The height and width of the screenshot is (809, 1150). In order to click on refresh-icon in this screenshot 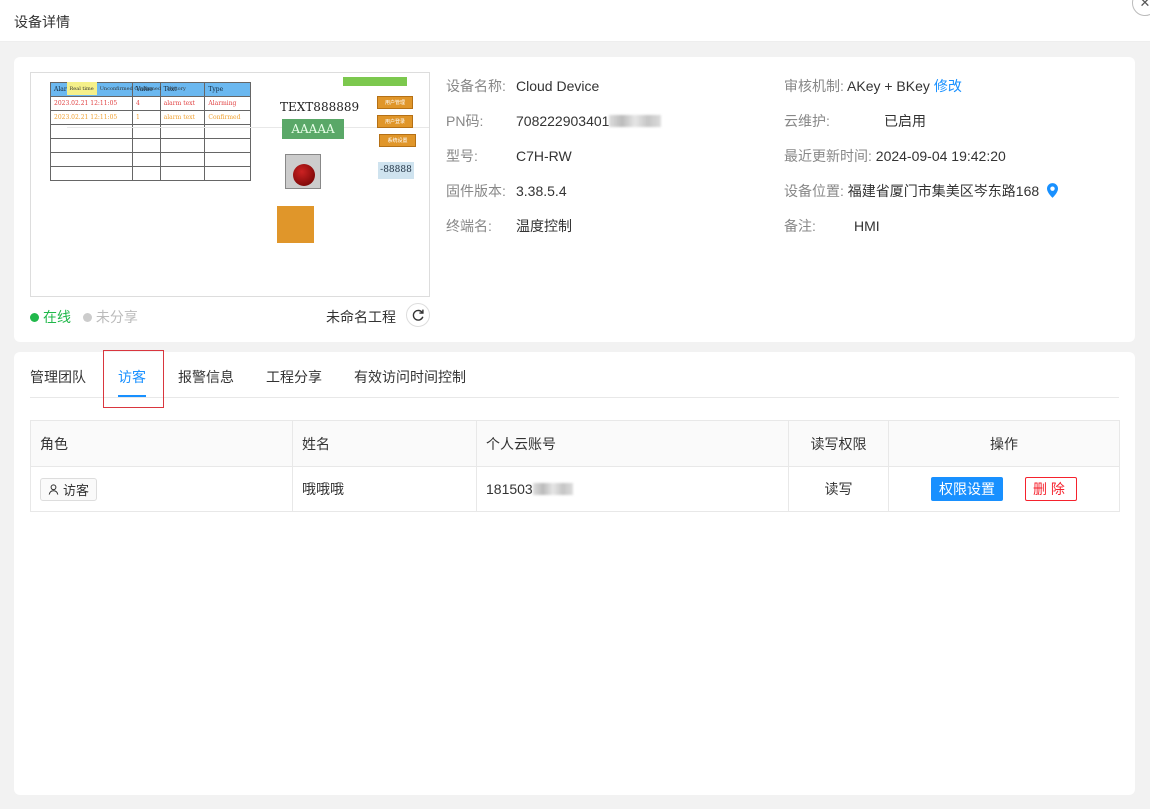, I will do `click(418, 315)`.